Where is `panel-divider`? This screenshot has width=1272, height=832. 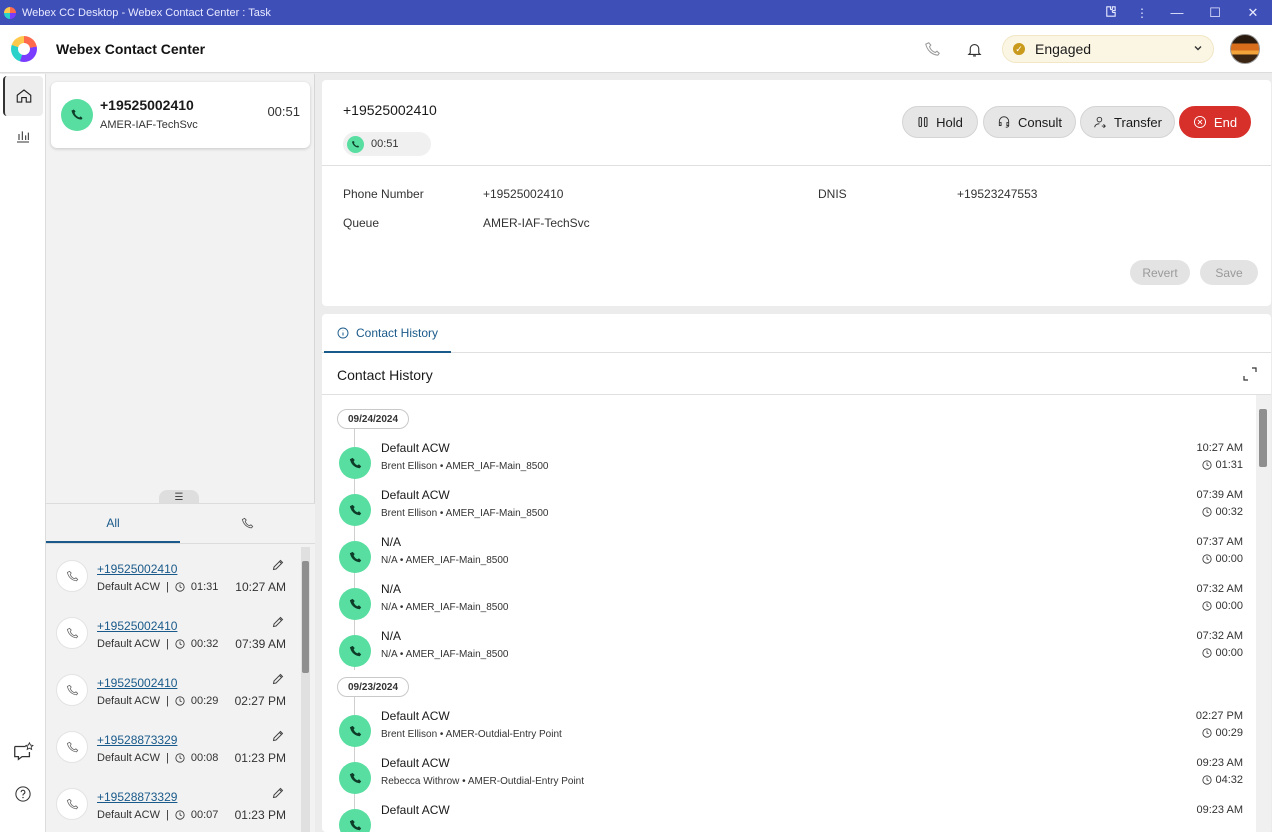
panel-divider is located at coordinates (796, 165).